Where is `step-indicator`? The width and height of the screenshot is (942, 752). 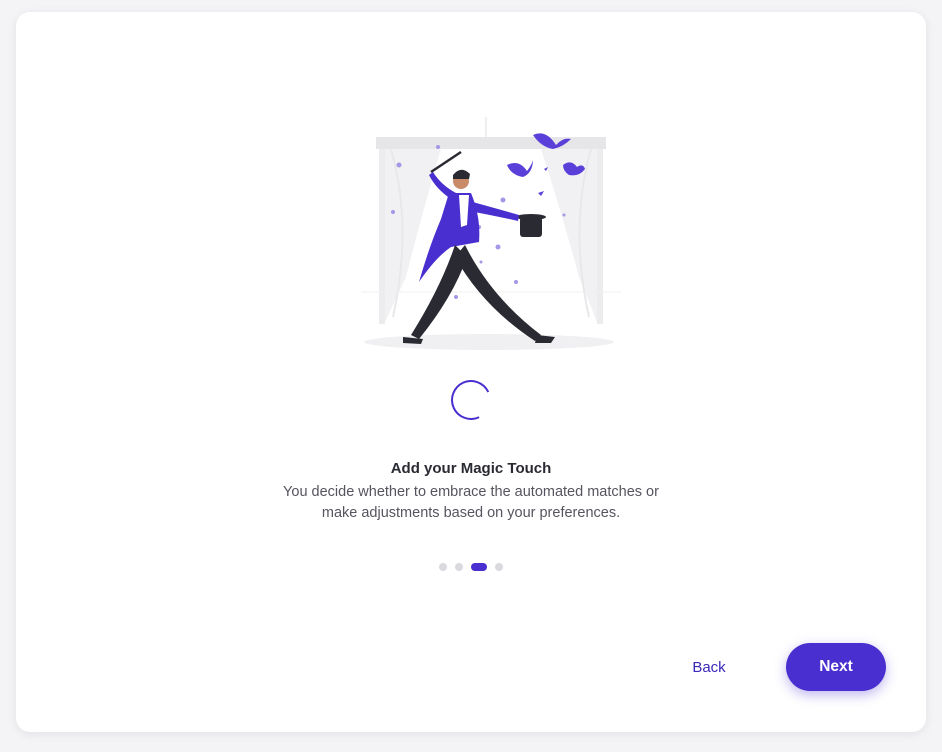
step-indicator is located at coordinates (471, 567).